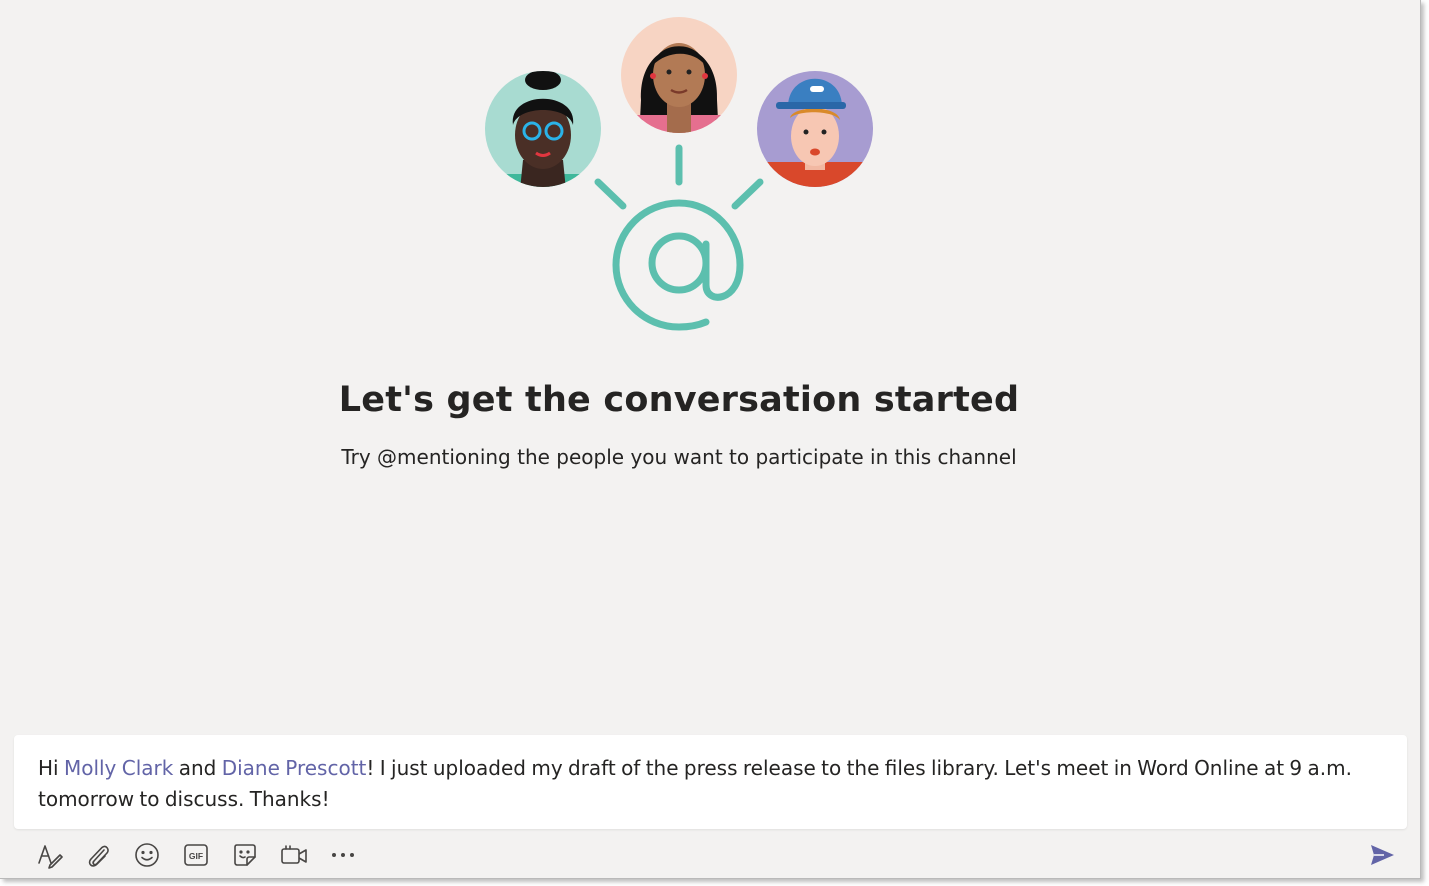 This screenshot has width=1429, height=886. I want to click on sticker-button, so click(245, 855).